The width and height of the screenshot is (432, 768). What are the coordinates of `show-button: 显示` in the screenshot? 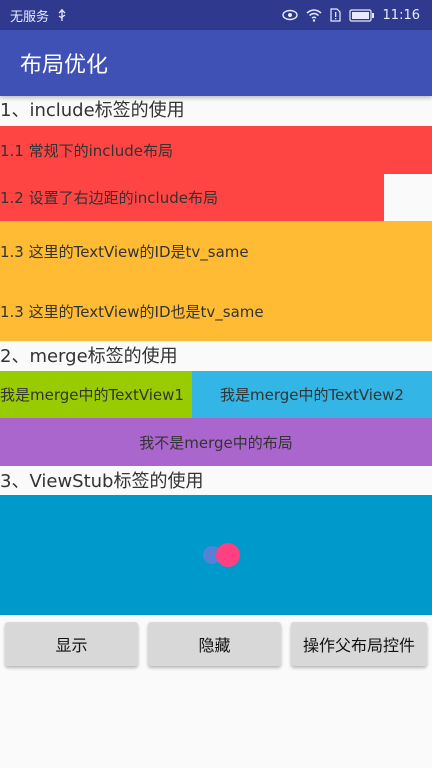 It's located at (71, 644).